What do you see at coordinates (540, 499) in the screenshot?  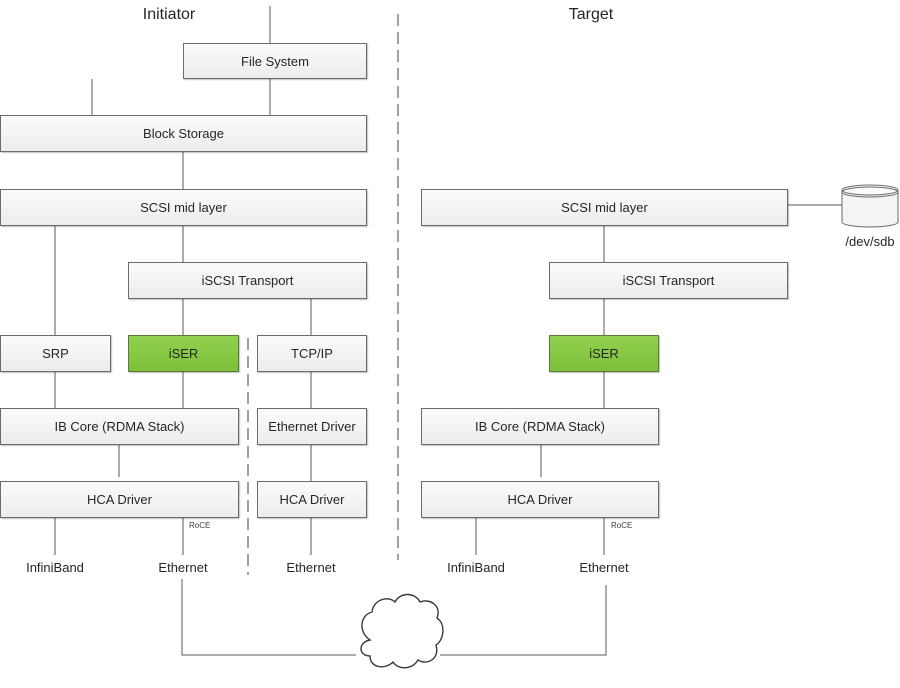 I see `target-hca-driver-box: HCA Driver` at bounding box center [540, 499].